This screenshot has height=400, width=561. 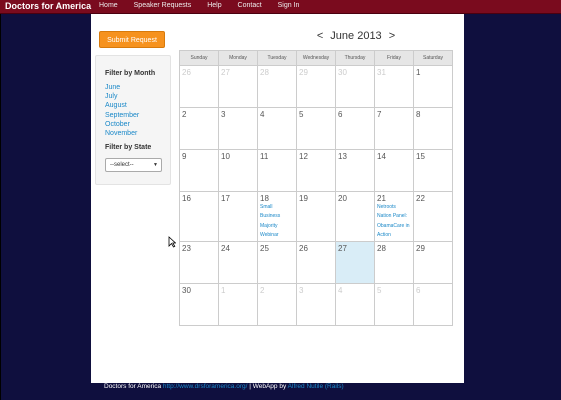 I want to click on day-number: 30, so click(x=342, y=72).